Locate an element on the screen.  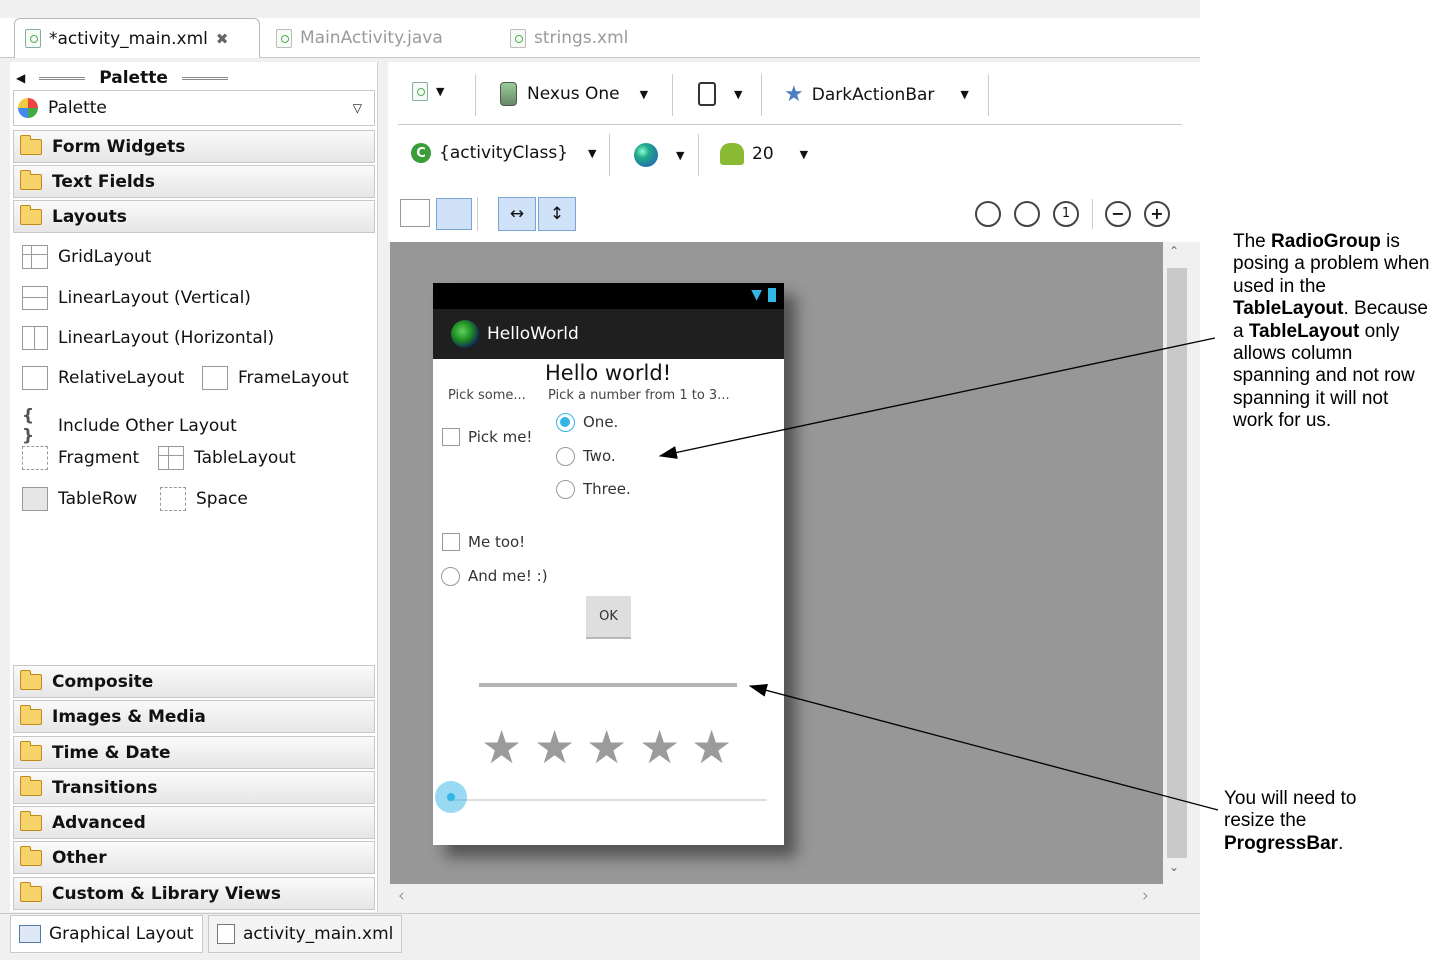
radiogroup-arrow is located at coordinates (937, 398).